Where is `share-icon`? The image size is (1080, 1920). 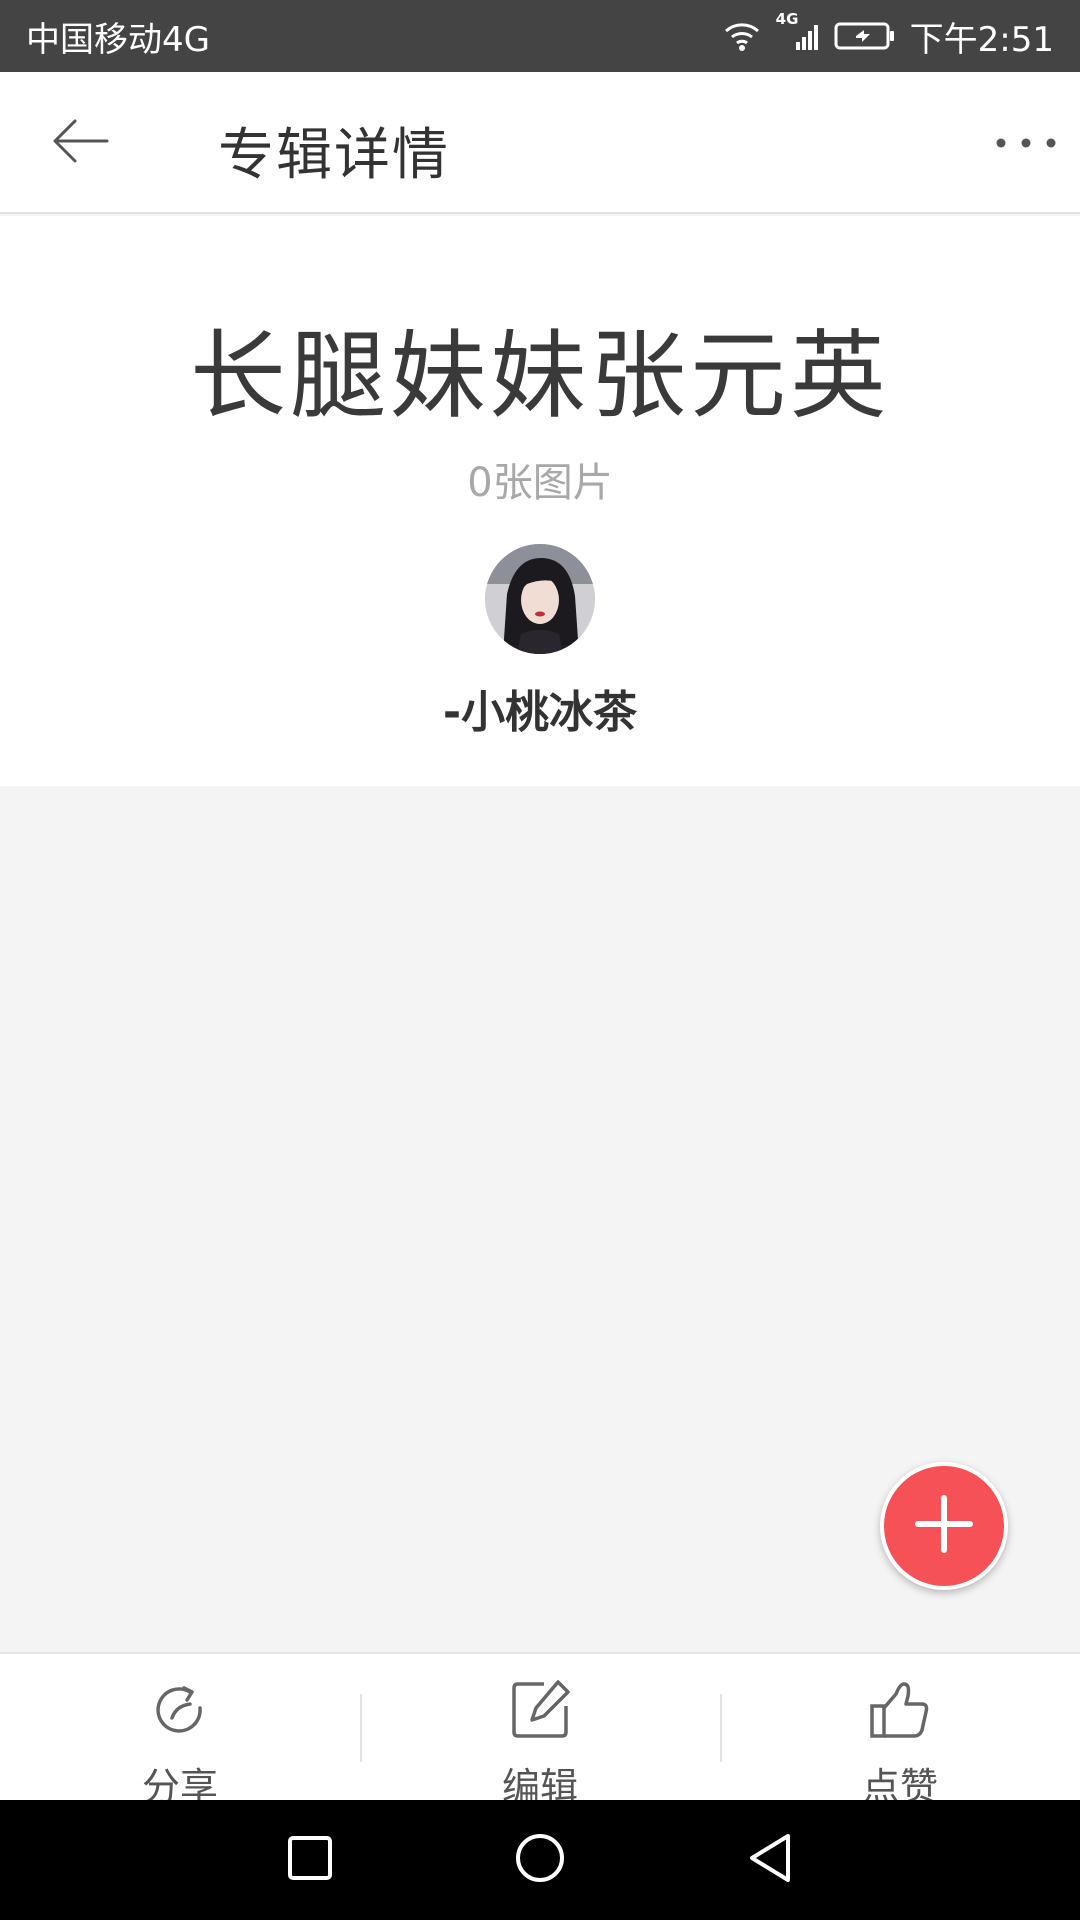
share-icon is located at coordinates (180, 1712).